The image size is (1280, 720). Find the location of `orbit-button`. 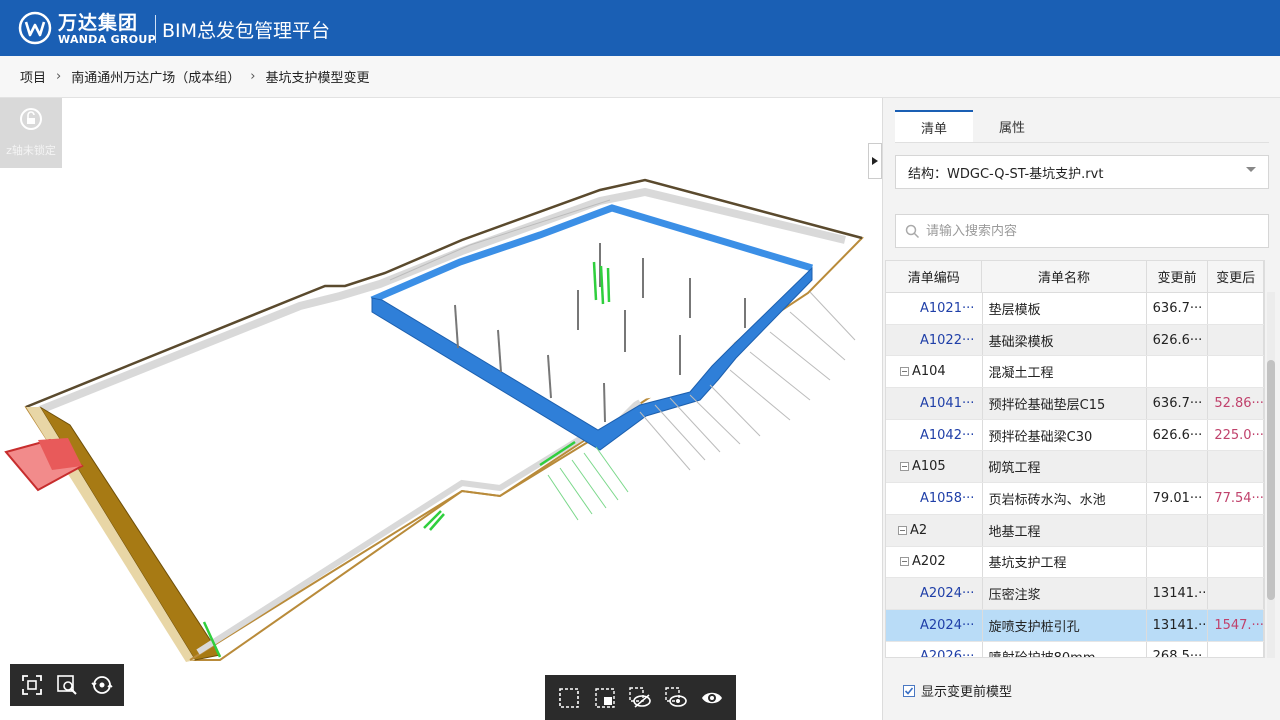

orbit-button is located at coordinates (102, 685).